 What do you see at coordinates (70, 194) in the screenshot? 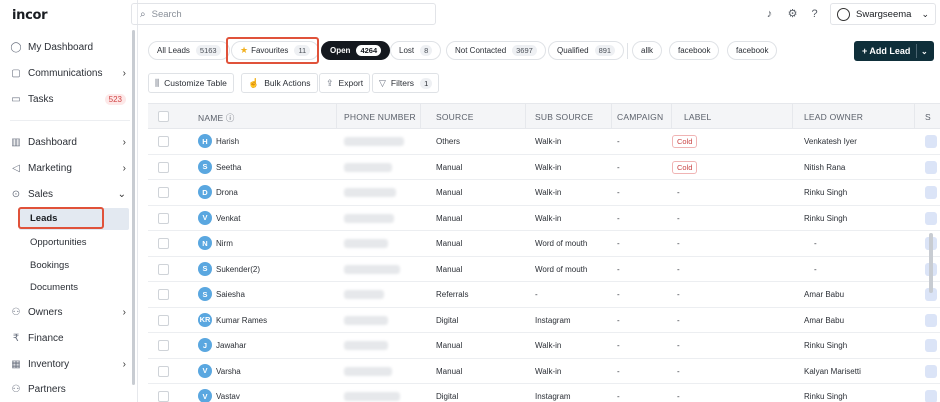
I see `sidebar-item-sales: ⊙ Sales ⌄` at bounding box center [70, 194].